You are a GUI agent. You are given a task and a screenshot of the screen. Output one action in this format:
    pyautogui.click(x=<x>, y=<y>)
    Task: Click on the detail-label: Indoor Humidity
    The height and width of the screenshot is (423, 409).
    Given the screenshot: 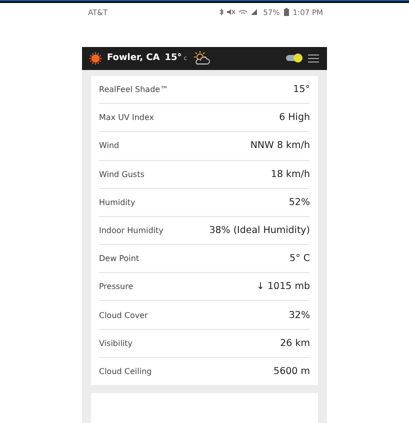 What is the action you would take?
    pyautogui.click(x=131, y=230)
    